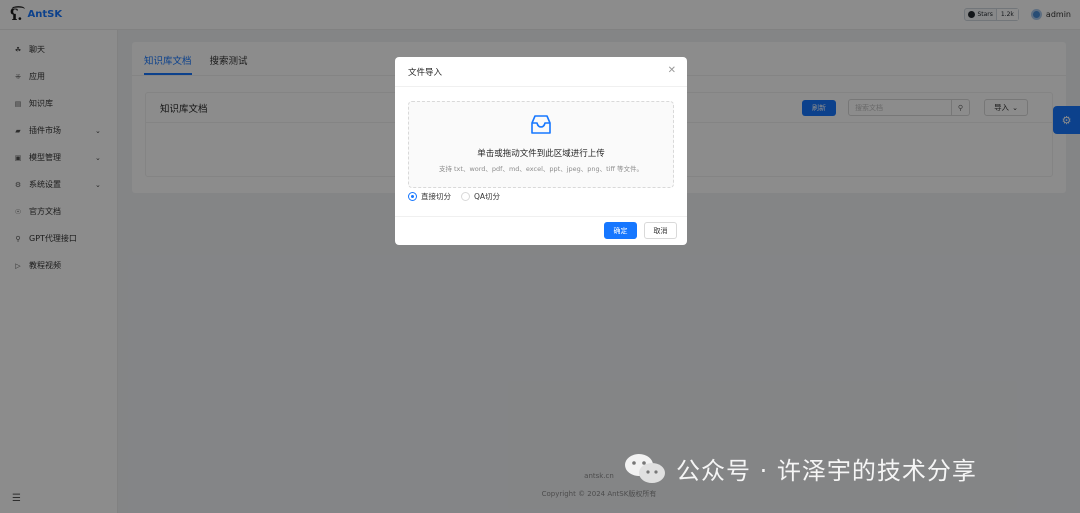 This screenshot has width=1080, height=513. What do you see at coordinates (459, 196) in the screenshot?
I see `split-mode-radio-group: 直接切分 QA切分` at bounding box center [459, 196].